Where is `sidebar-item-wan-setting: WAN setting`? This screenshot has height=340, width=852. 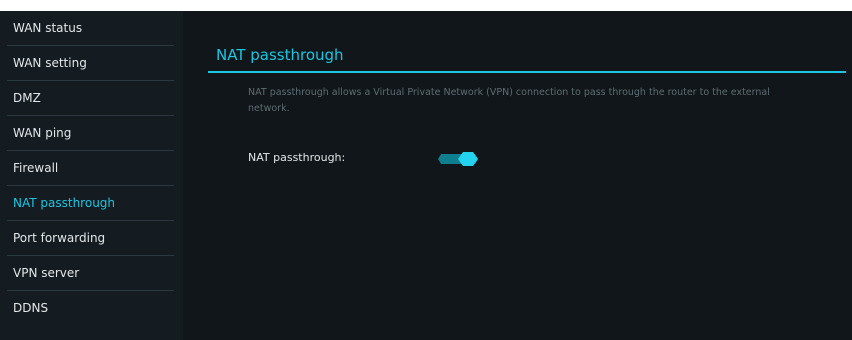 sidebar-item-wan-setting: WAN setting is located at coordinates (91, 63).